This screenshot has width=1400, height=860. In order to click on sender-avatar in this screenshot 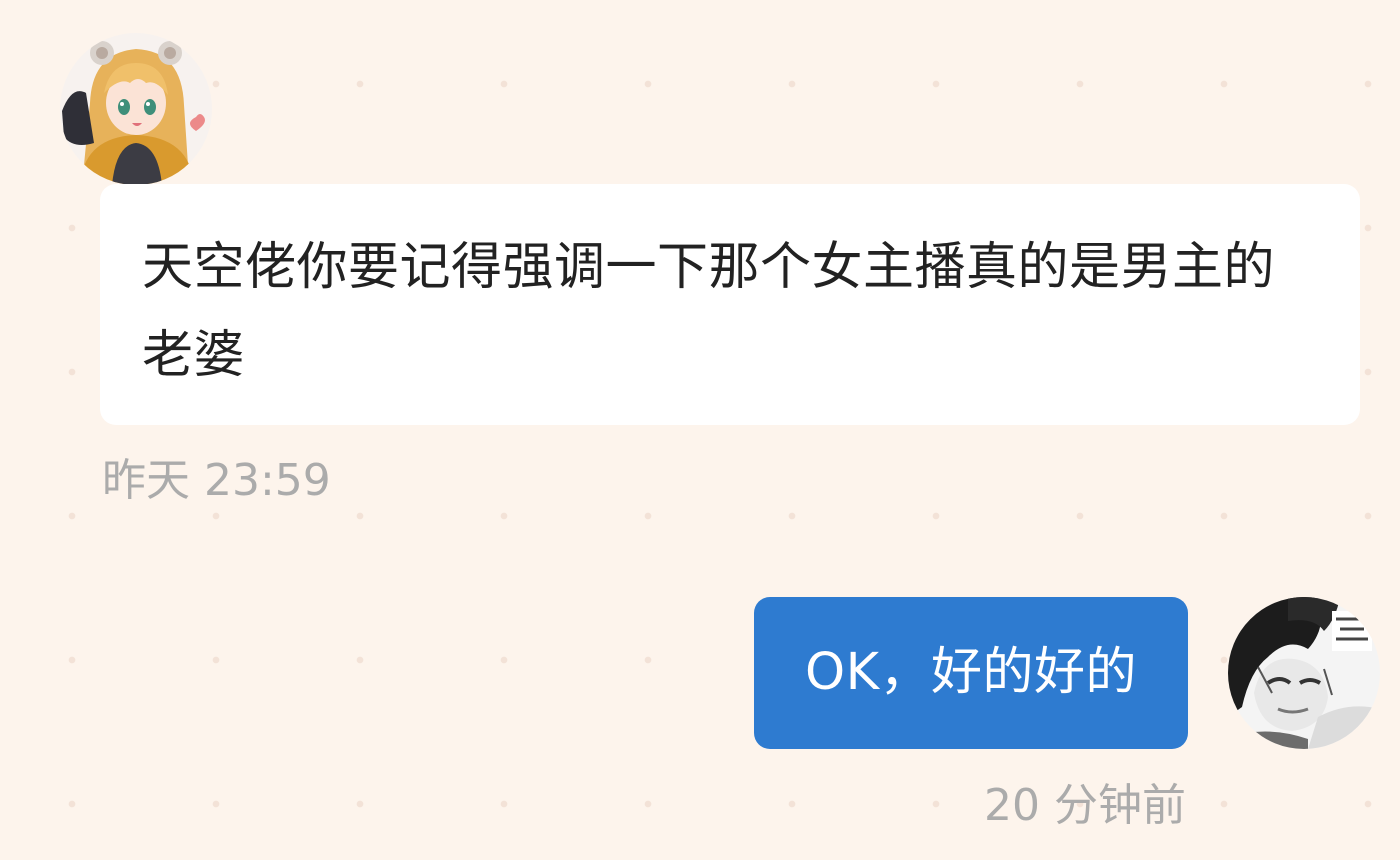, I will do `click(136, 109)`.